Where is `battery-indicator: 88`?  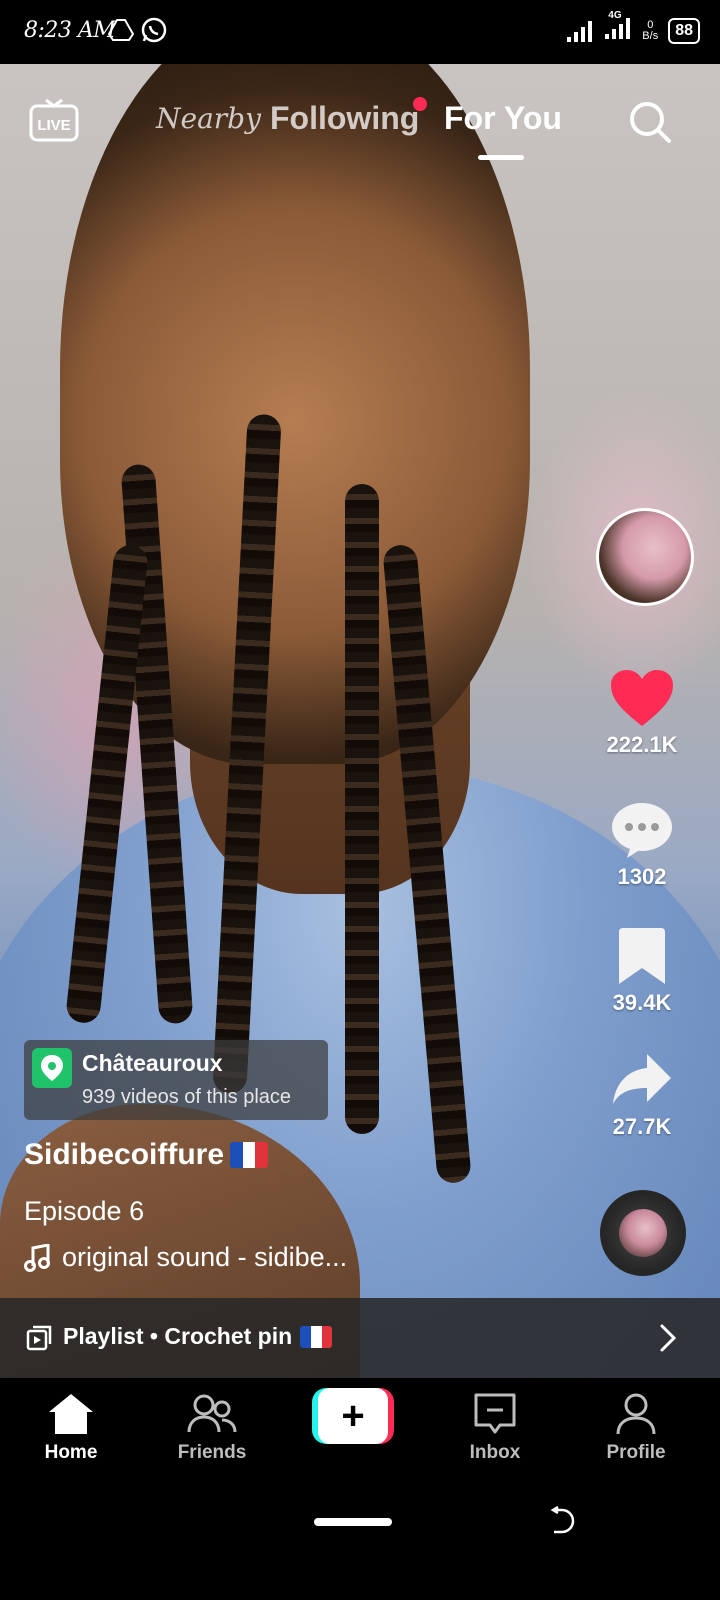
battery-indicator: 88 is located at coordinates (684, 30).